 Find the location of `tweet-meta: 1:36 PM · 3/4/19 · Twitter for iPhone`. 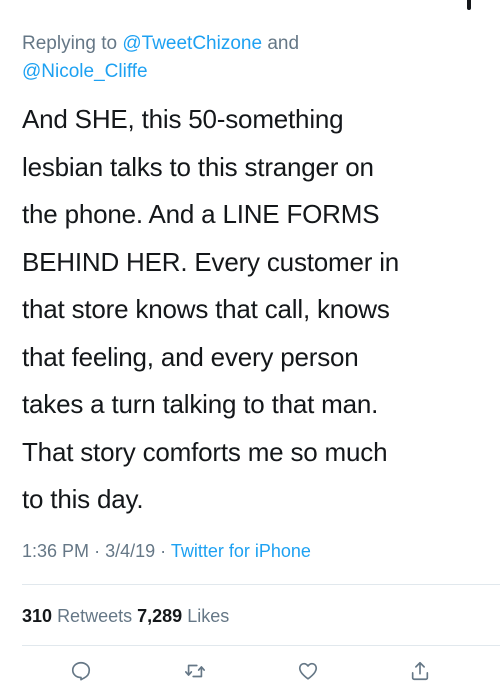

tweet-meta: 1:36 PM · 3/4/19 · Twitter for iPhone is located at coordinates (166, 551).